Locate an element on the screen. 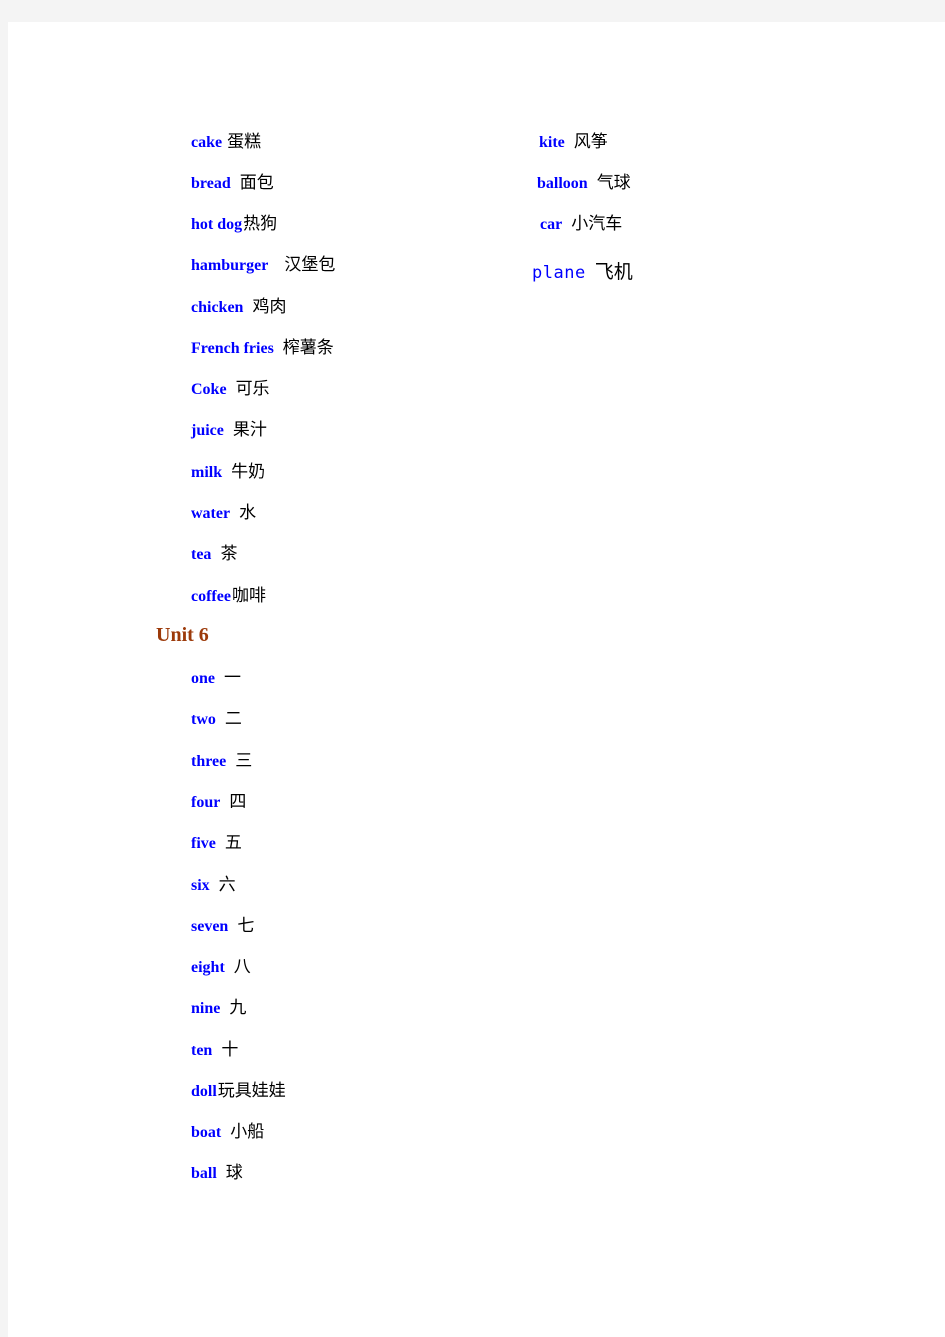 This screenshot has width=945, height=1337. entry-chinese-gloss: 榨薯条 is located at coordinates (308, 348).